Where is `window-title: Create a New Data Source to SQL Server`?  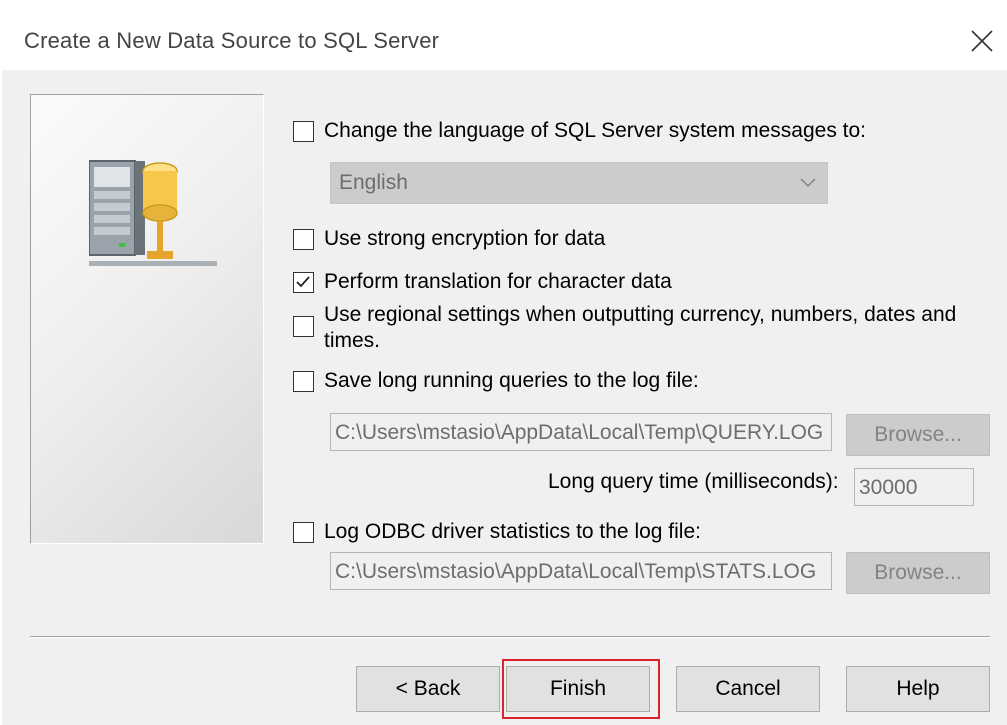
window-title: Create a New Data Source to SQL Server is located at coordinates (232, 40).